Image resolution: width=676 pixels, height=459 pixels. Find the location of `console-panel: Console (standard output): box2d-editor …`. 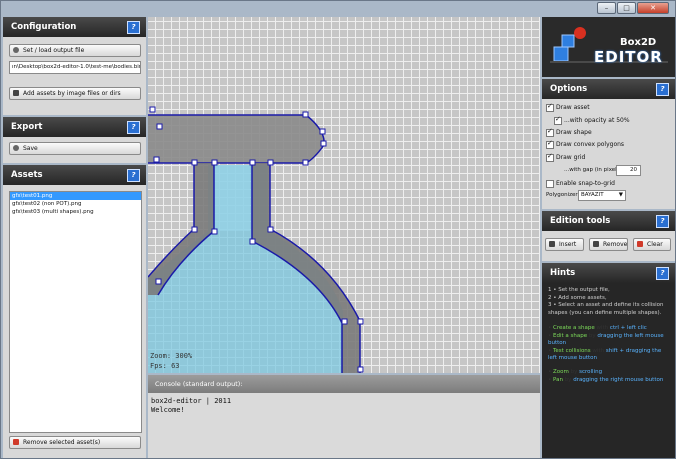

console-panel: Console (standard output): box2d-editor … is located at coordinates (344, 416).